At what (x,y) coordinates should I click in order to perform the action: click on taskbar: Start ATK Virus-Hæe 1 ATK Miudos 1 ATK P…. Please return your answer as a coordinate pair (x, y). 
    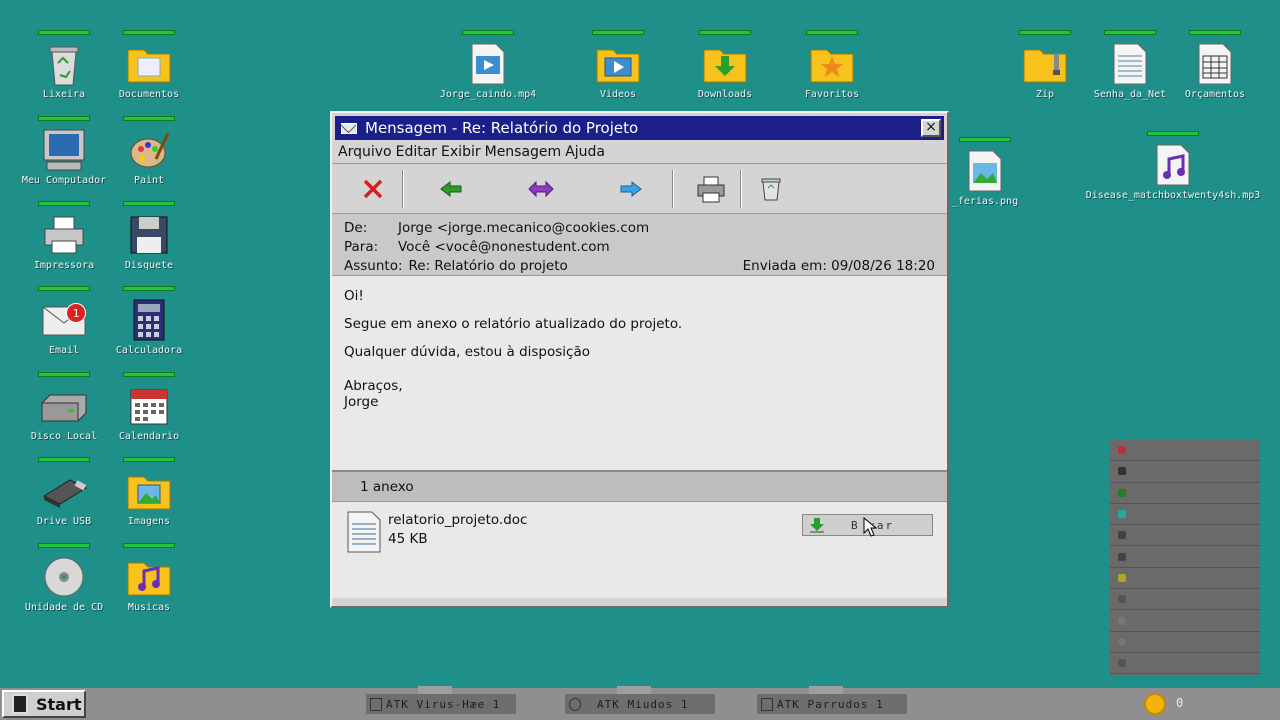
    Looking at the image, I should click on (640, 703).